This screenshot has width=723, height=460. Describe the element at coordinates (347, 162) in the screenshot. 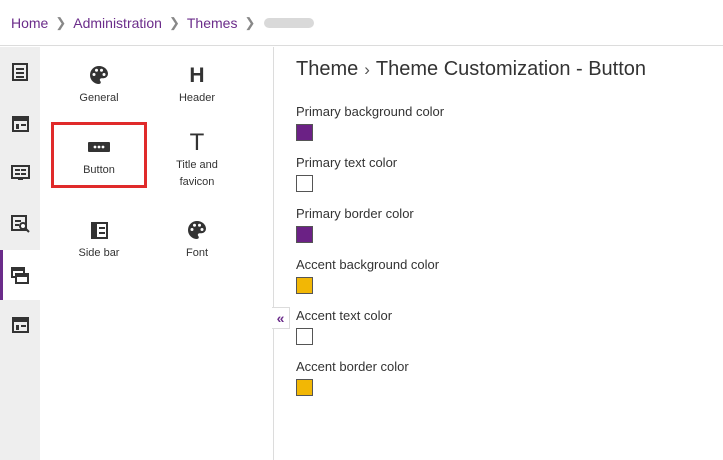

I see `field-label: Primary text color` at that location.